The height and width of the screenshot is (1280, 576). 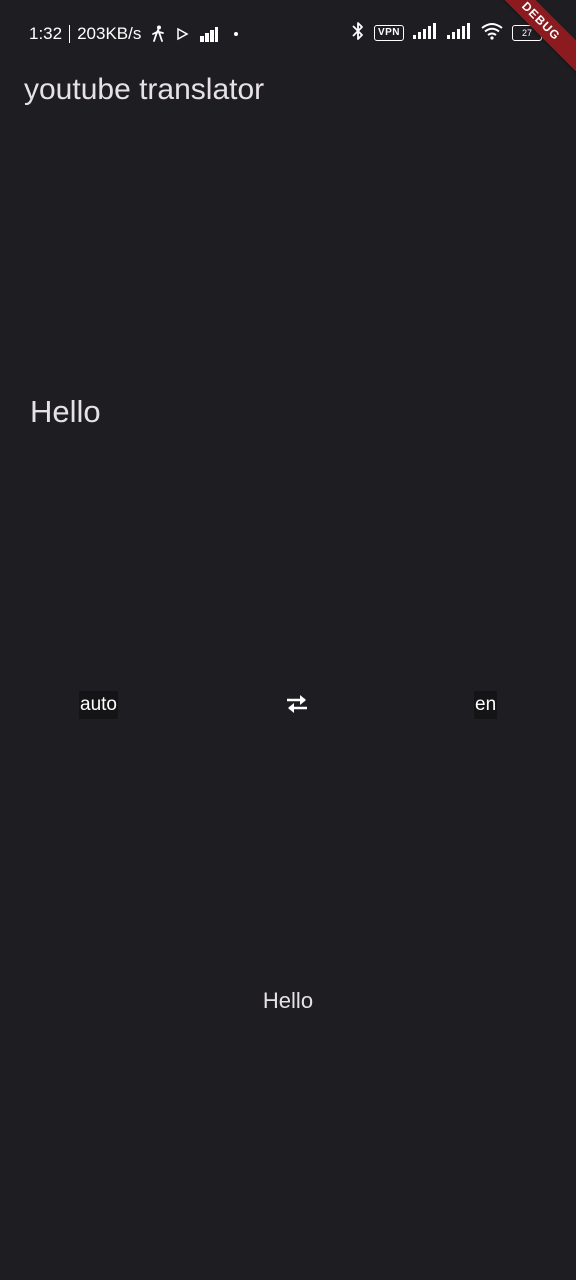 I want to click on swap-languages-button, so click(x=297, y=706).